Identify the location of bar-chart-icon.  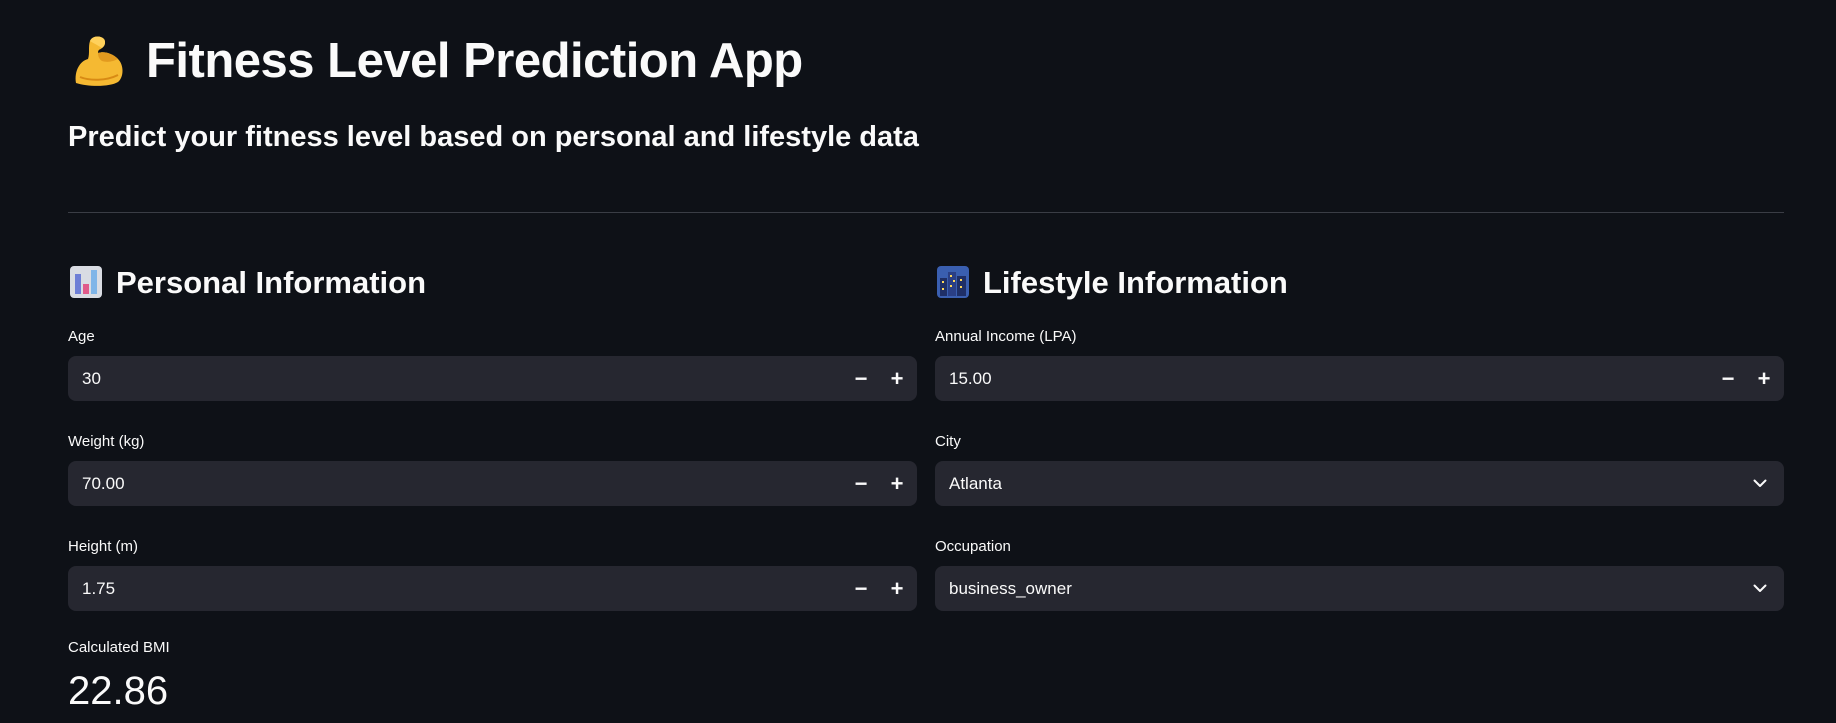
(86, 282).